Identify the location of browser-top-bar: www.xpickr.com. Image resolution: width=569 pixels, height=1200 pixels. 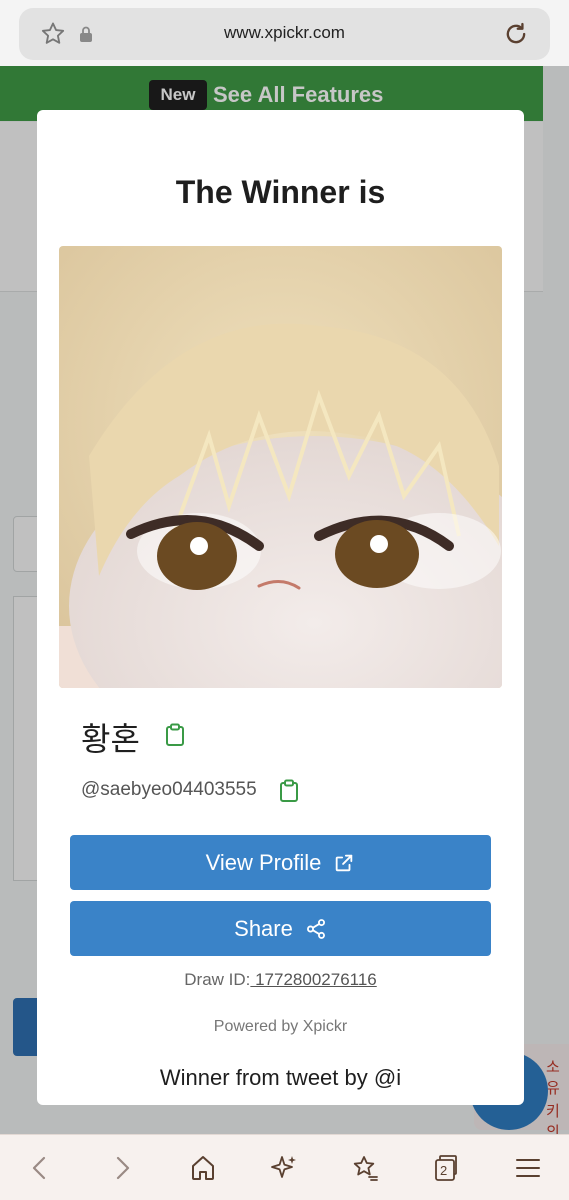
(284, 33).